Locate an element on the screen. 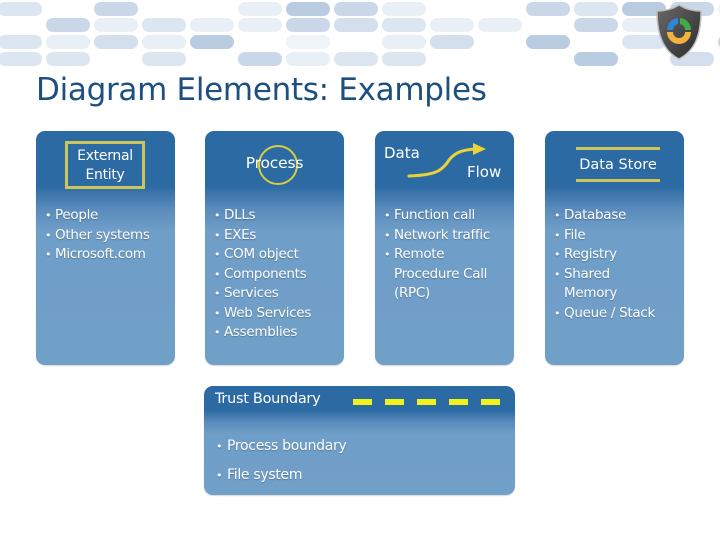 The width and height of the screenshot is (720, 540). external-entity-rectangle-symbol: External Entity is located at coordinates (105, 165).